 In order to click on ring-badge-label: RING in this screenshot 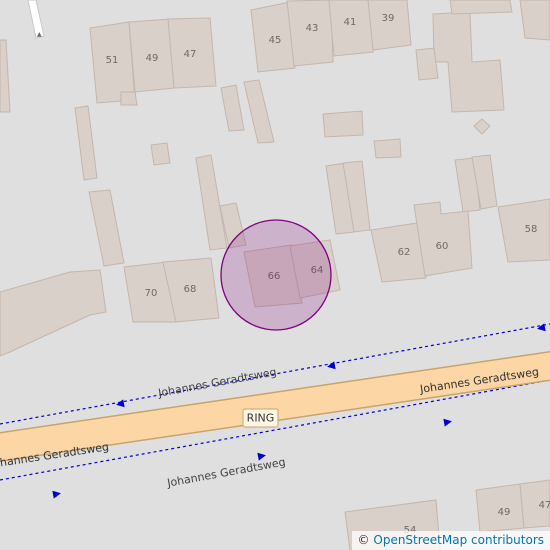, I will do `click(261, 418)`.